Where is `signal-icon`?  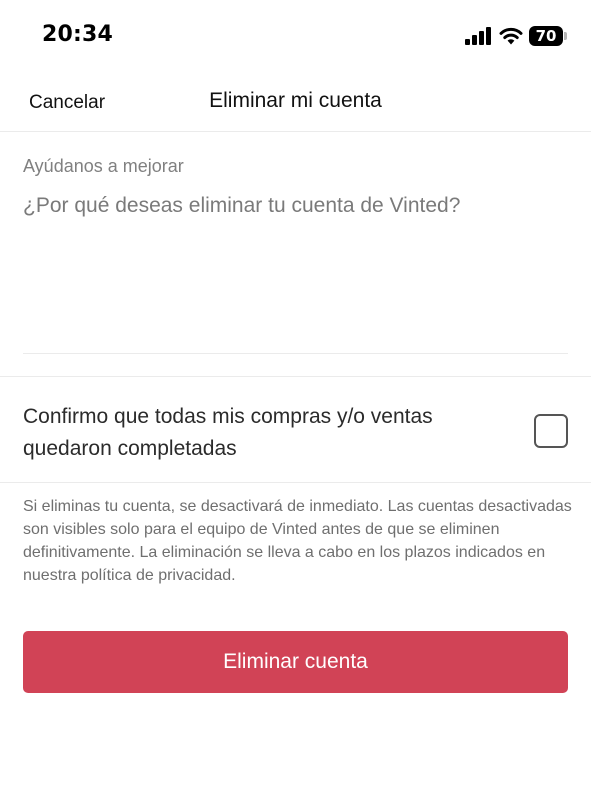
signal-icon is located at coordinates (478, 36).